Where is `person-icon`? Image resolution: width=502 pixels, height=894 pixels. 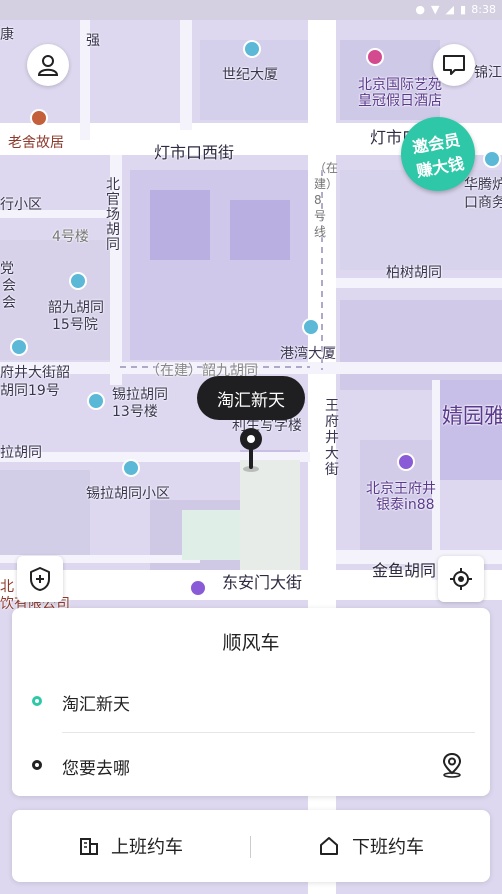 person-icon is located at coordinates (48, 65).